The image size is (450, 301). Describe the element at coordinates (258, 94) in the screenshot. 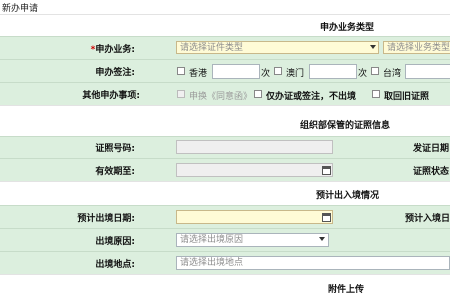

I see `no-exit-checkbox` at that location.